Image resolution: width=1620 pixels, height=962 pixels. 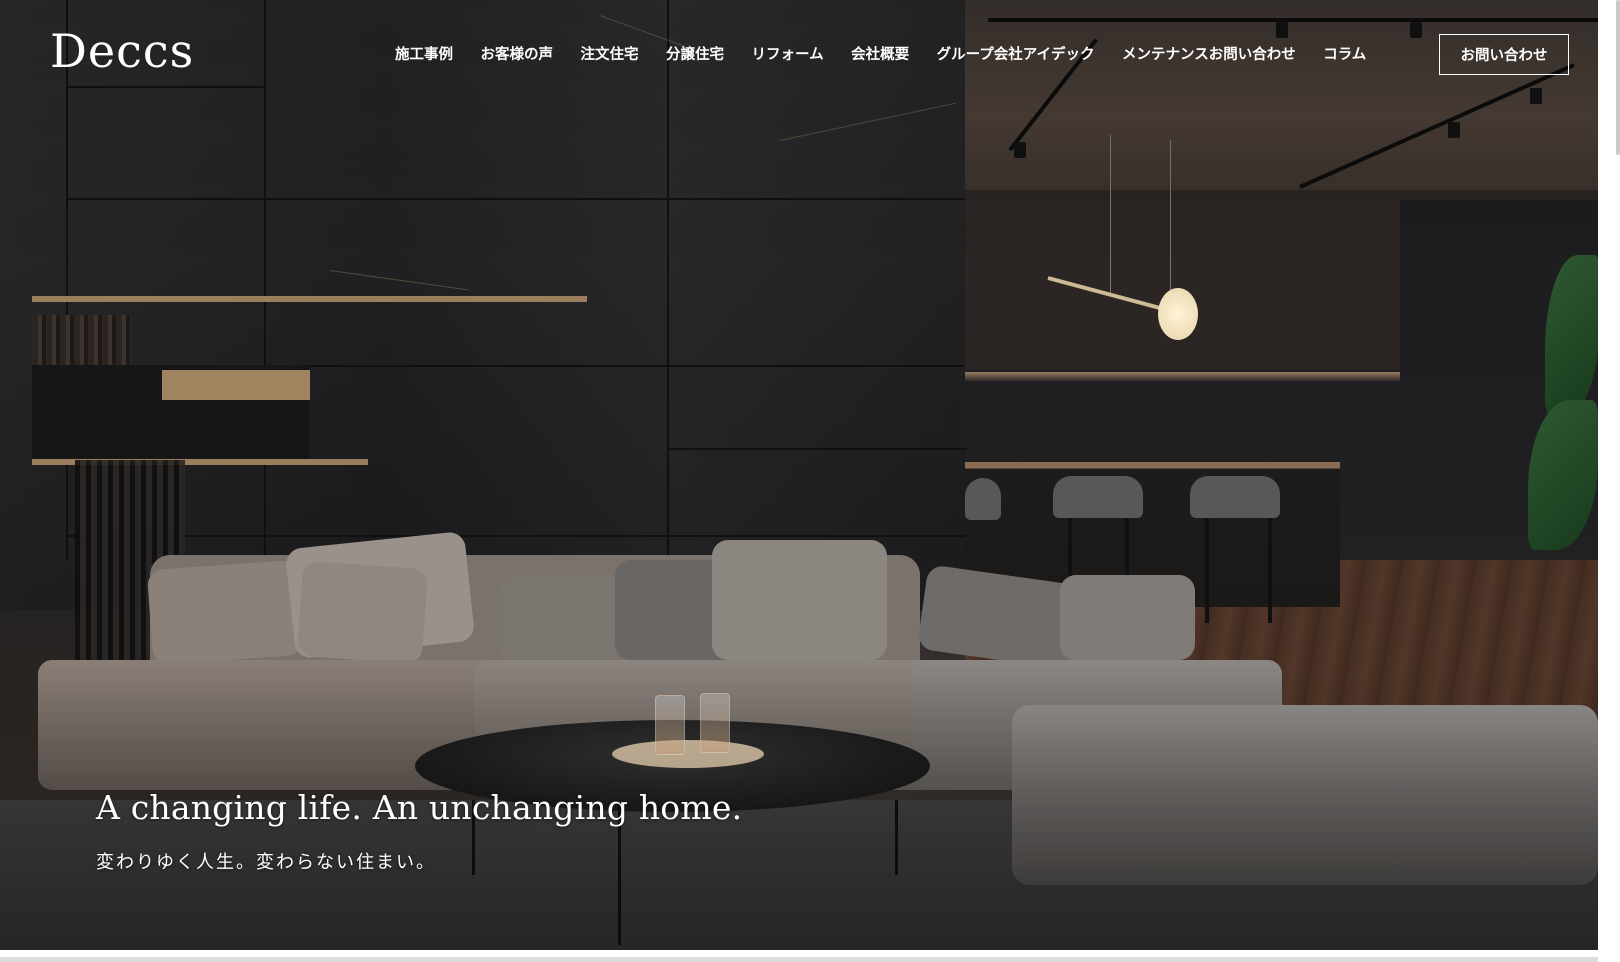 I want to click on nav-item-voices: お客様の声, so click(x=517, y=53).